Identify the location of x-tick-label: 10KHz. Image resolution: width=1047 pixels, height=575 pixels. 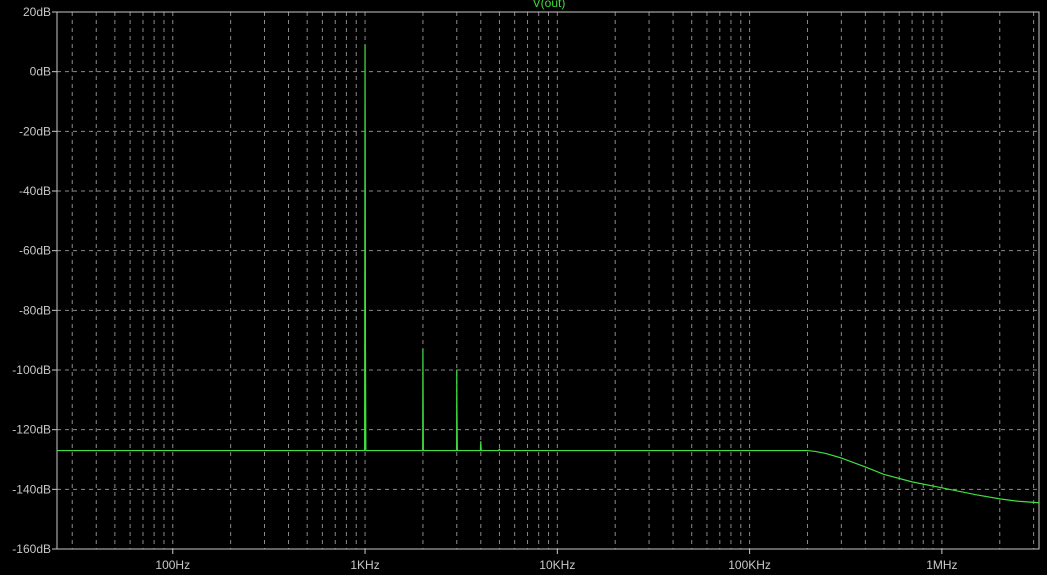
(557, 565).